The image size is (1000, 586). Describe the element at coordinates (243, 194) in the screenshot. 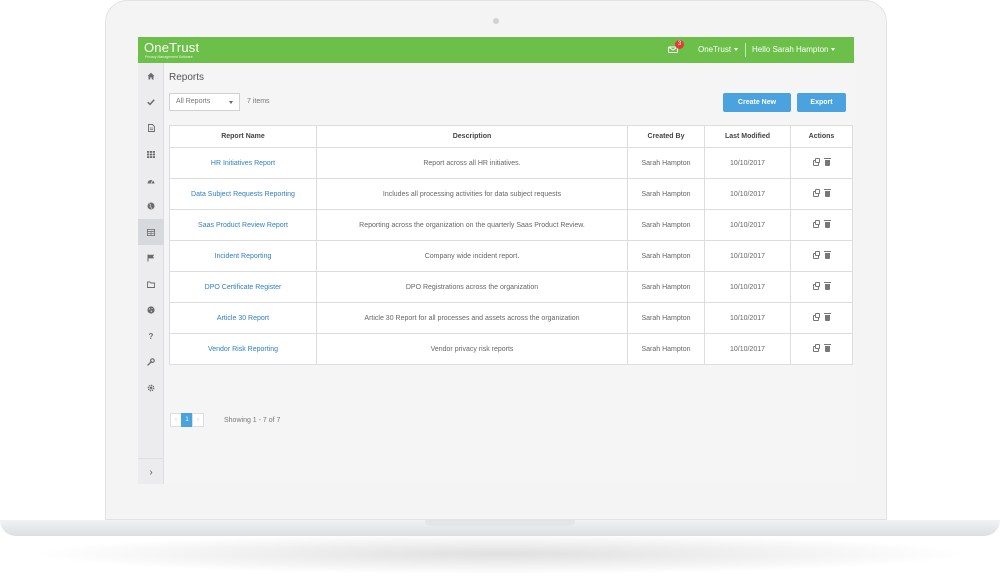

I see `report-link: Data Subject Requests Reporting` at that location.